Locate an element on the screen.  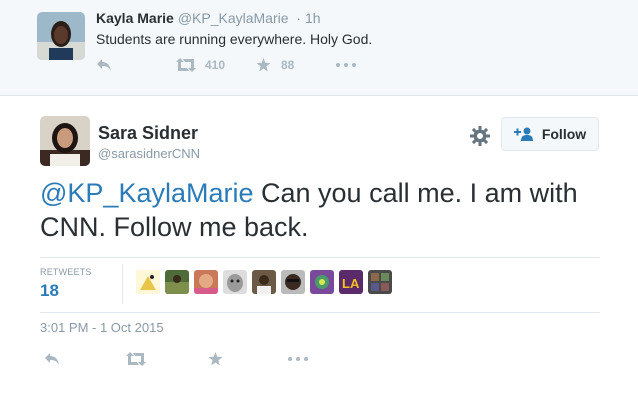
main-action-bar is located at coordinates (176, 359).